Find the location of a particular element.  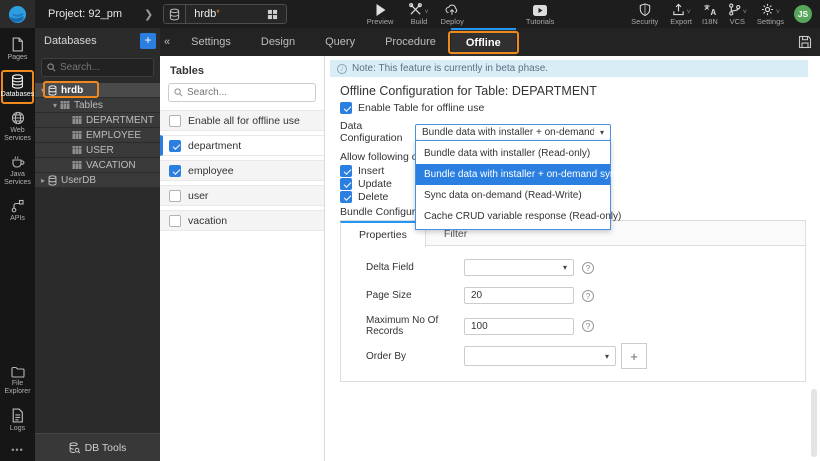

more-options-icon: ••• is located at coordinates (17, 450).